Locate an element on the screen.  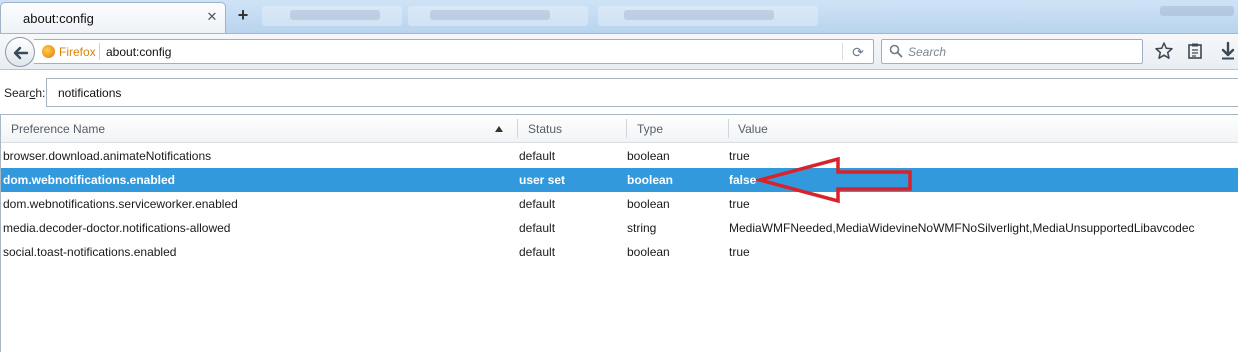
tab-about-config: about:config ✕ is located at coordinates (113, 17).